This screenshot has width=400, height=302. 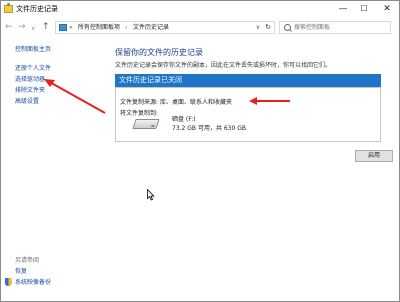 I want to click on breadcrumb-overflow: «, so click(x=71, y=28).